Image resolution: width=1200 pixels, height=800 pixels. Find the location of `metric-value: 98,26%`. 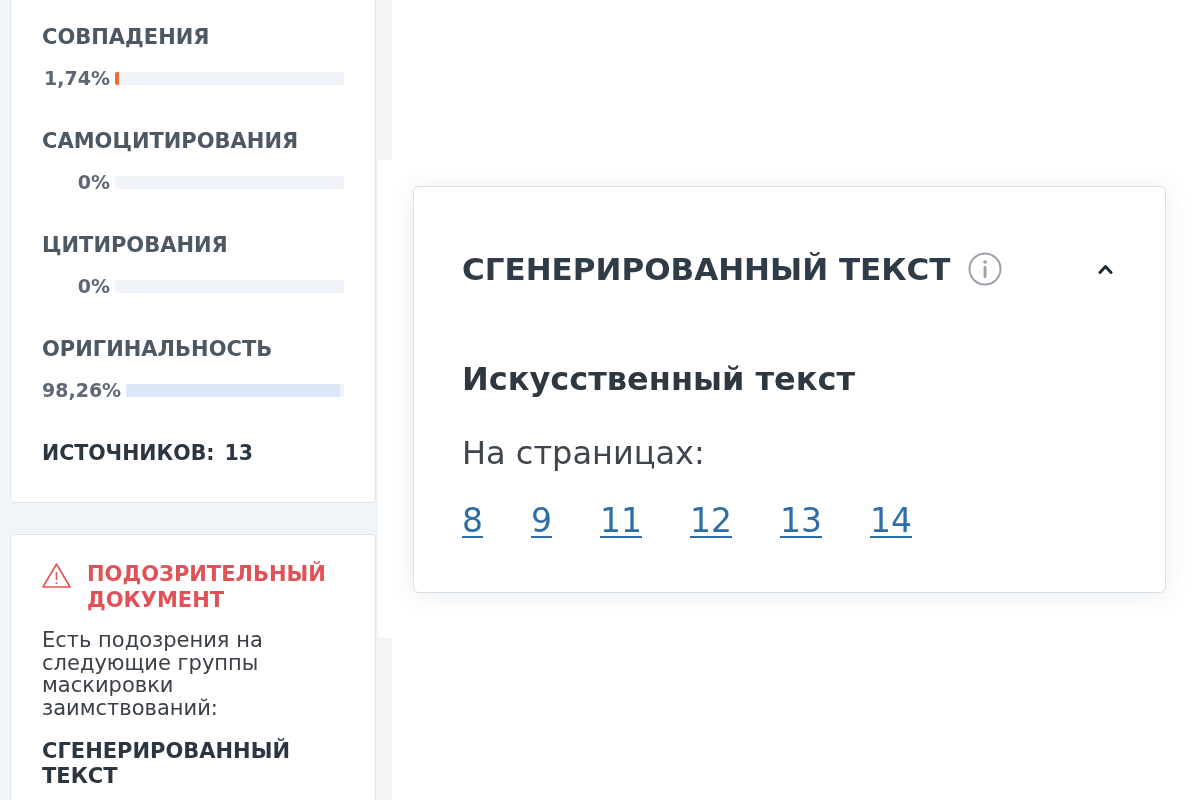

metric-value: 98,26% is located at coordinates (82, 390).